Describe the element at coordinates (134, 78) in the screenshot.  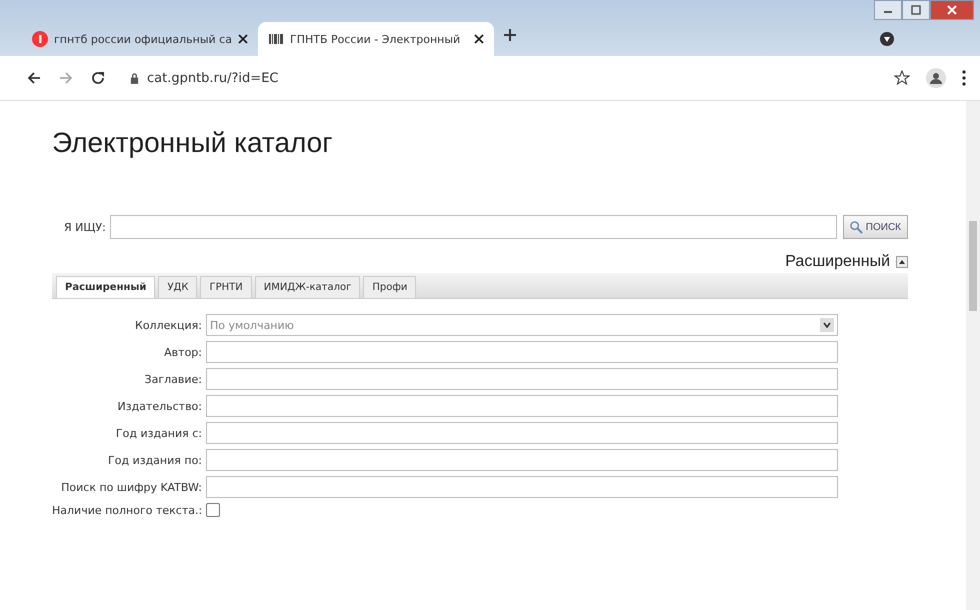
I see `lock-icon` at that location.